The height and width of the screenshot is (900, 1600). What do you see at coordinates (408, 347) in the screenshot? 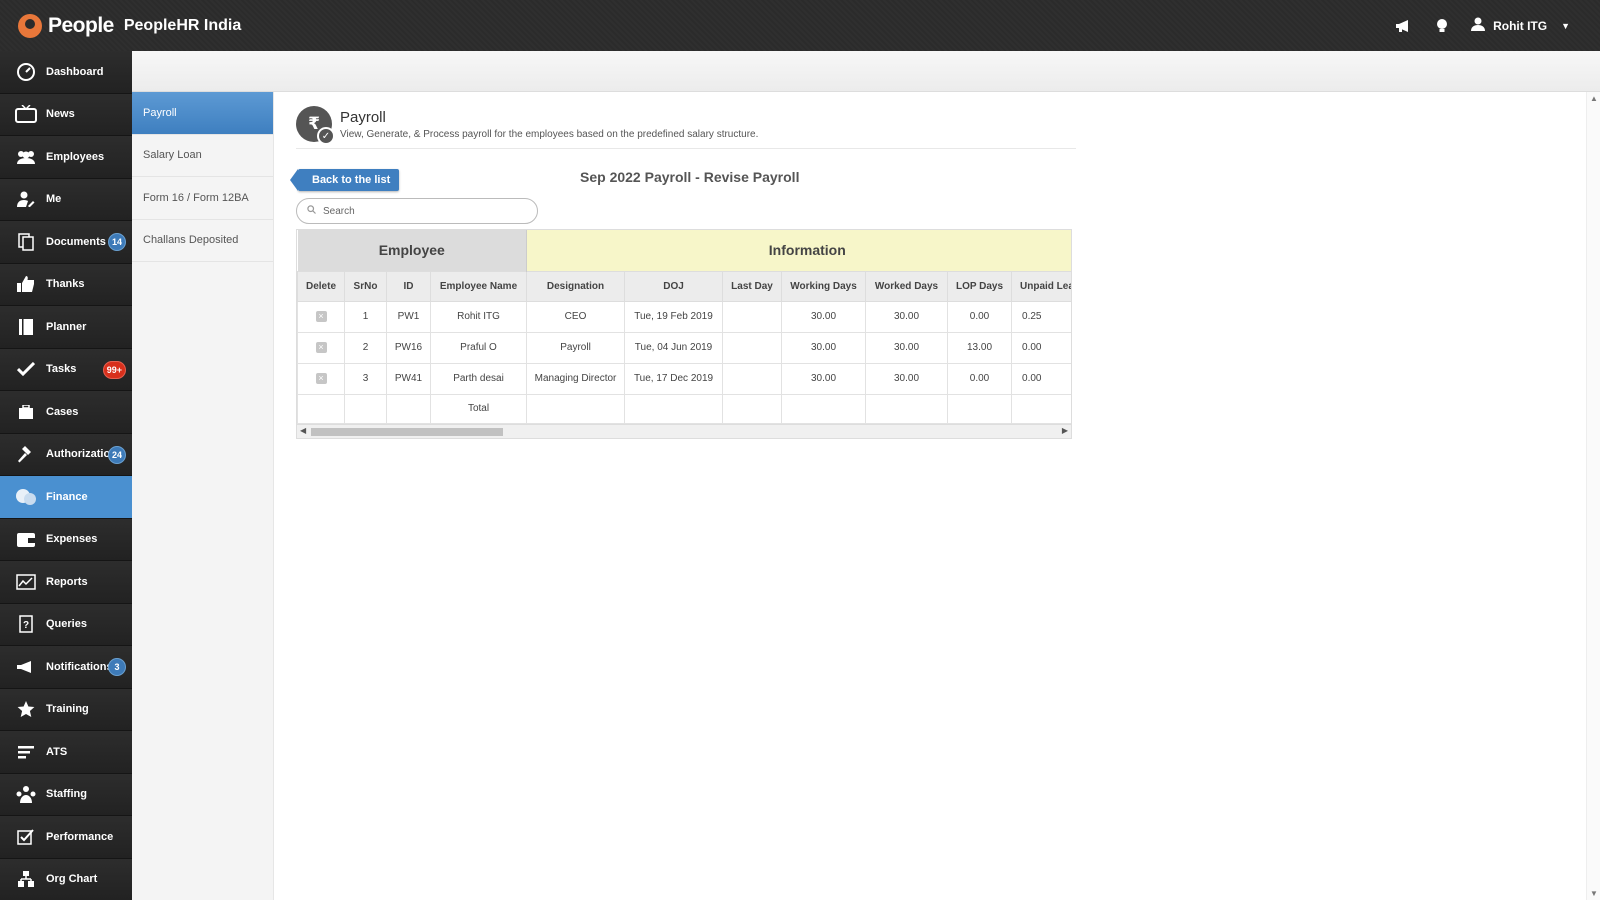
I see `cell-id: PW16` at bounding box center [408, 347].